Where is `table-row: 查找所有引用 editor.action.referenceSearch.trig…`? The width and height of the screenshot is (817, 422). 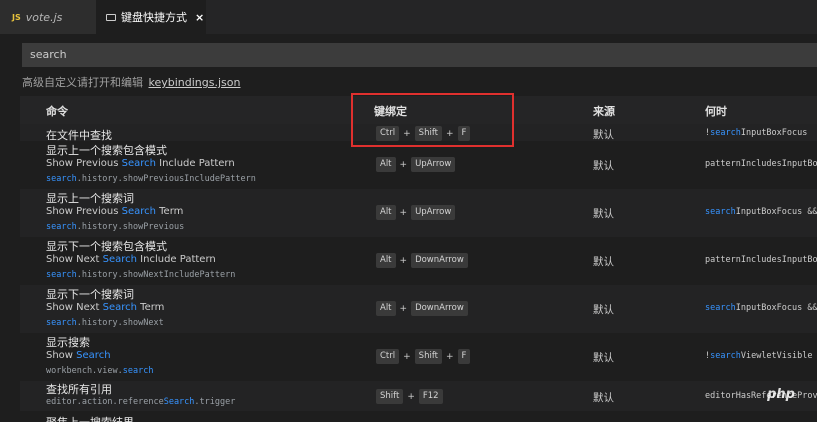 table-row: 查找所有引用 editor.action.referenceSearch.trig… is located at coordinates (418, 396).